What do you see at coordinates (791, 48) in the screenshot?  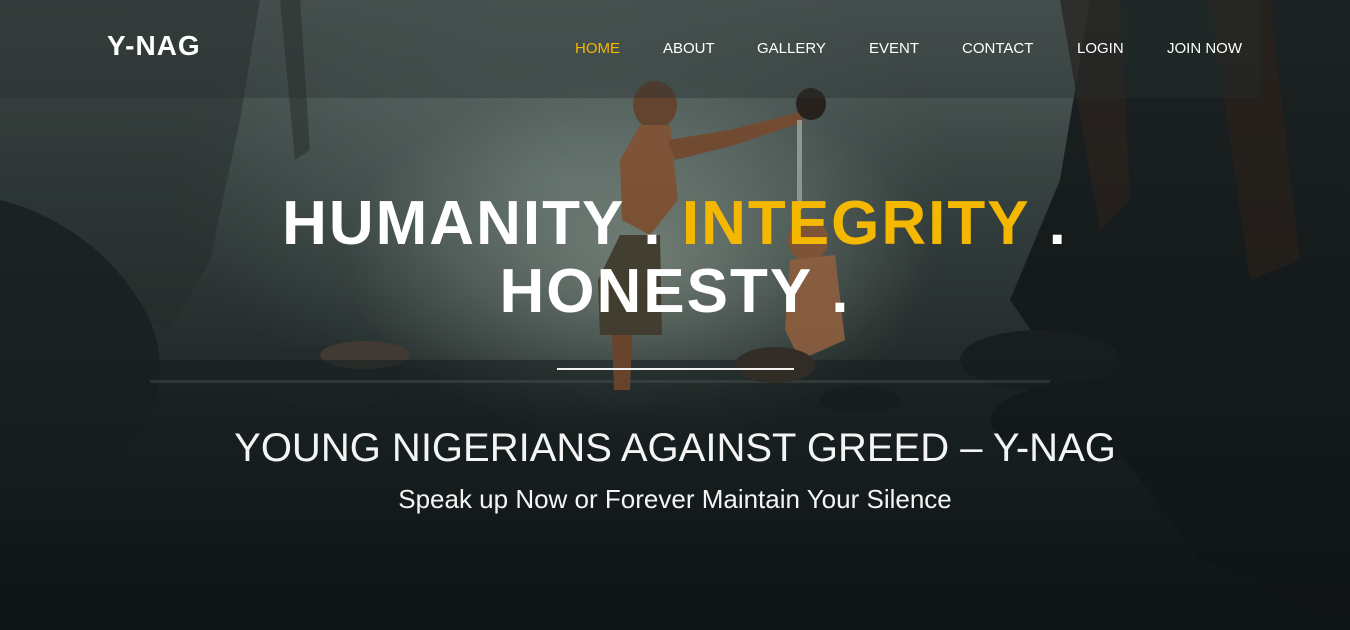 I see `nav-gallery-link: GALLERY` at bounding box center [791, 48].